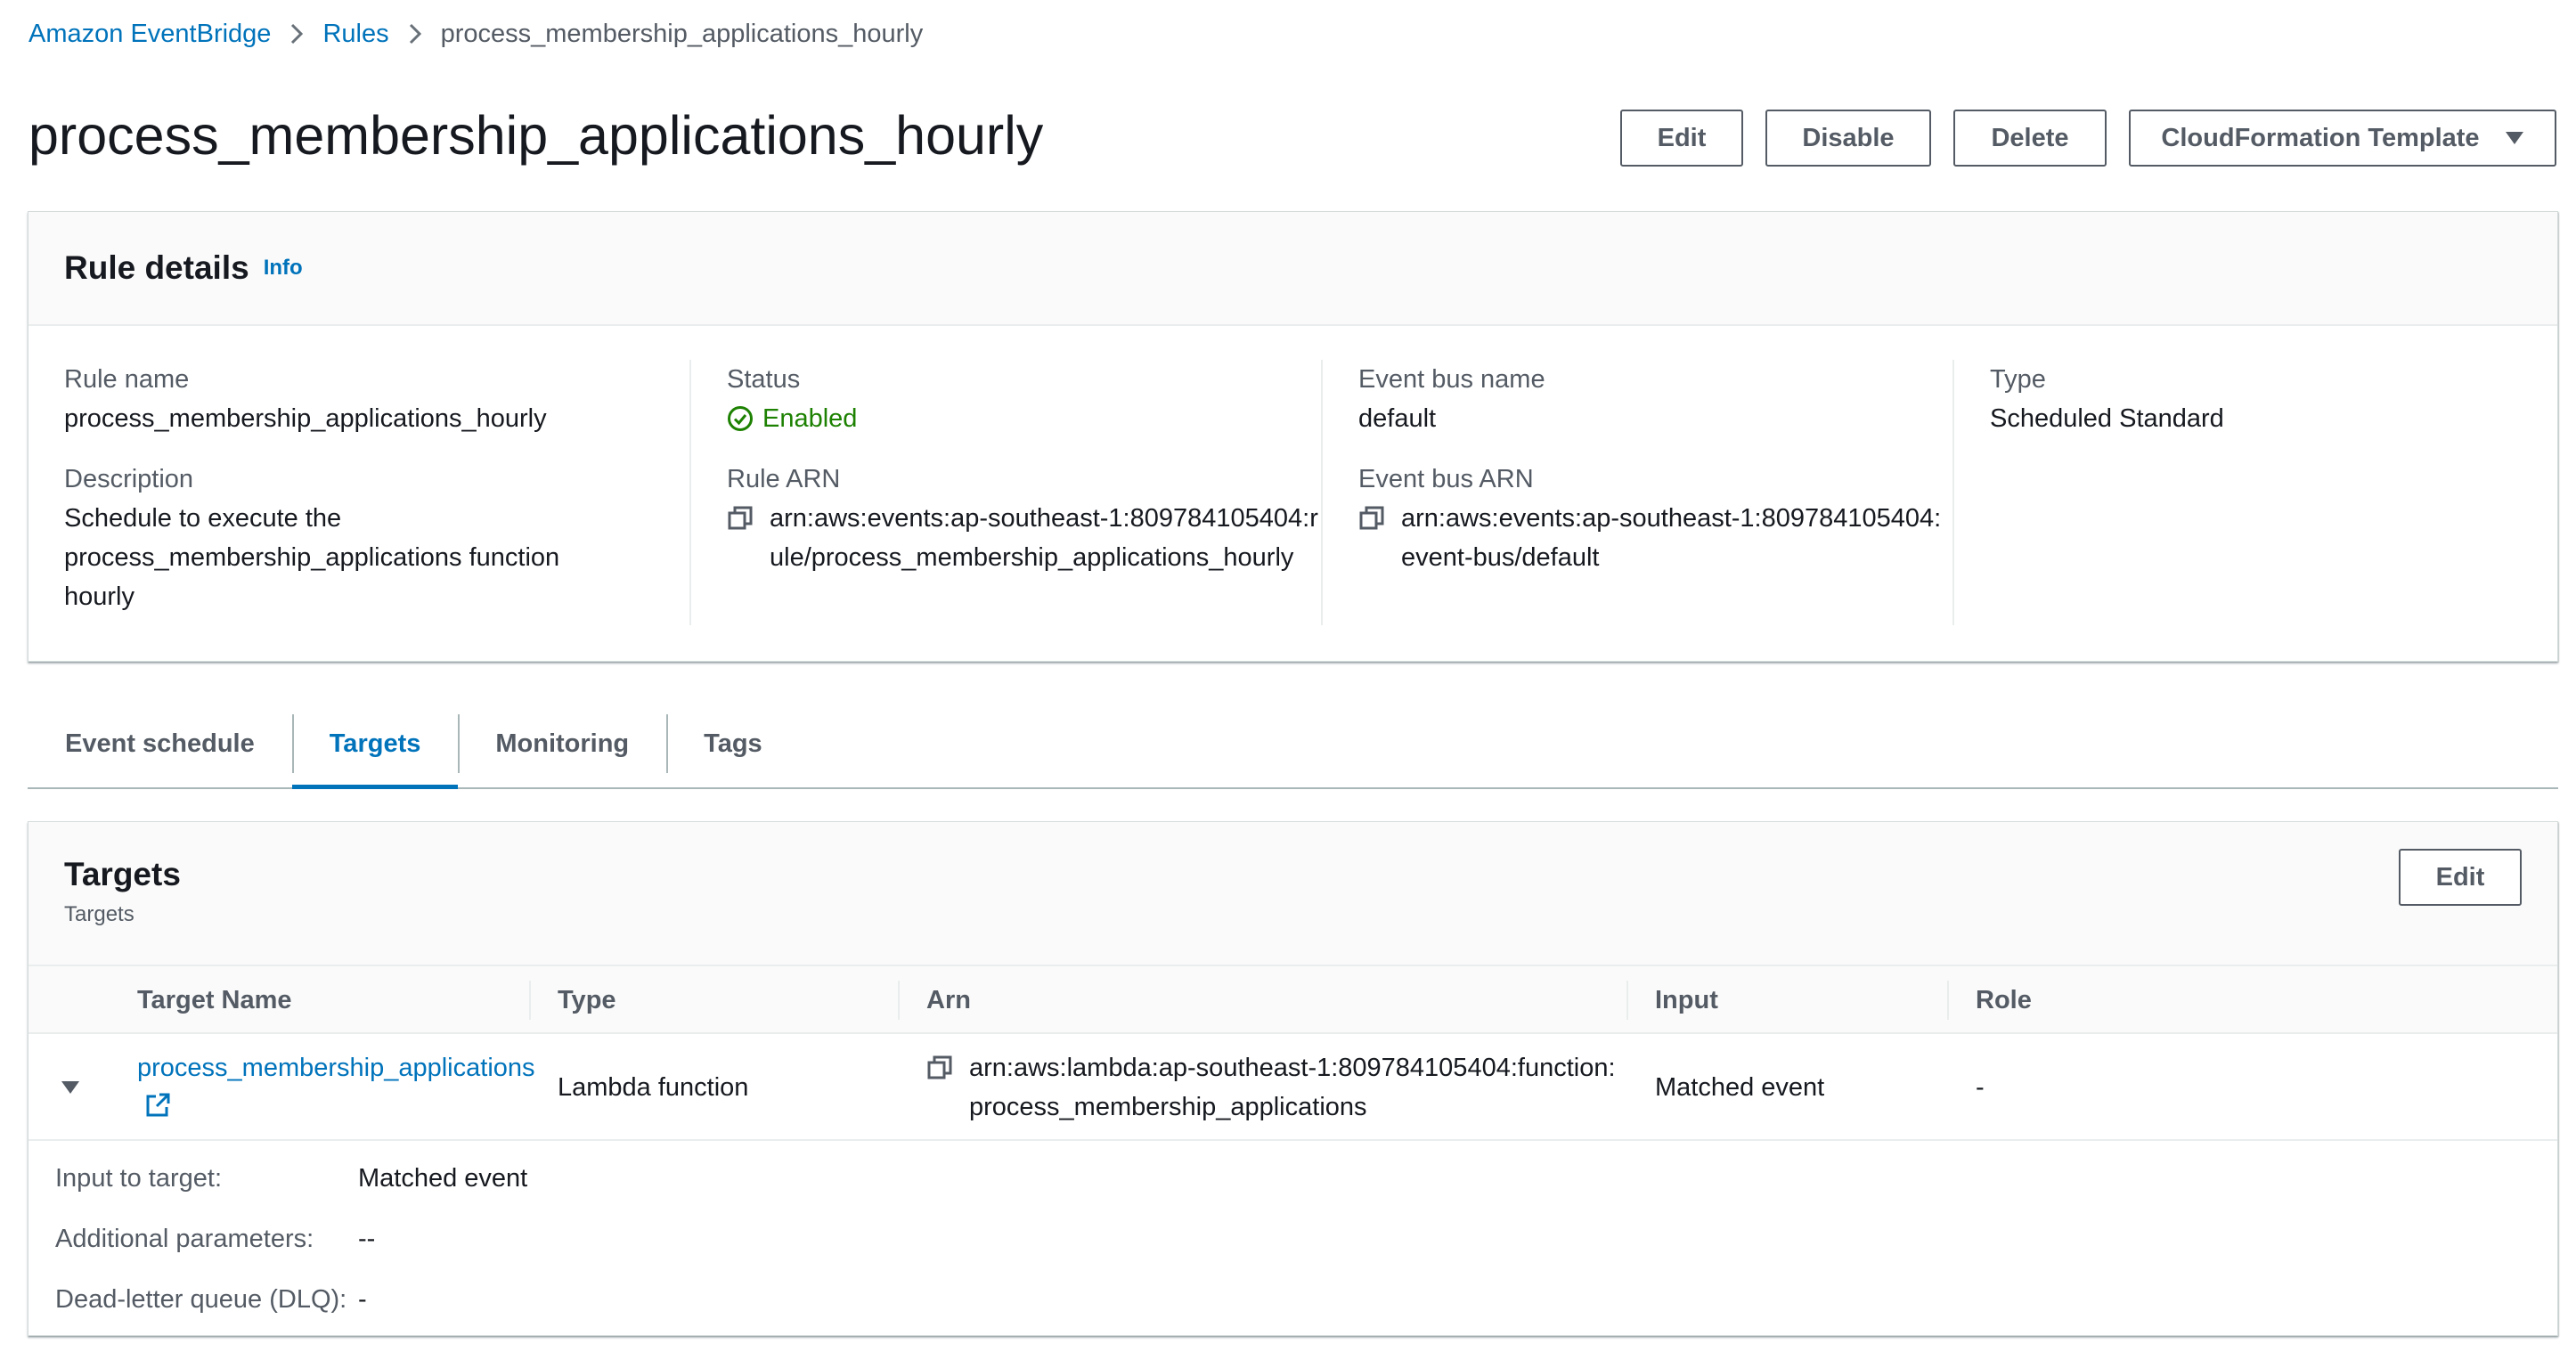  Describe the element at coordinates (1682, 138) in the screenshot. I see `edit-rule-button: Edit` at that location.